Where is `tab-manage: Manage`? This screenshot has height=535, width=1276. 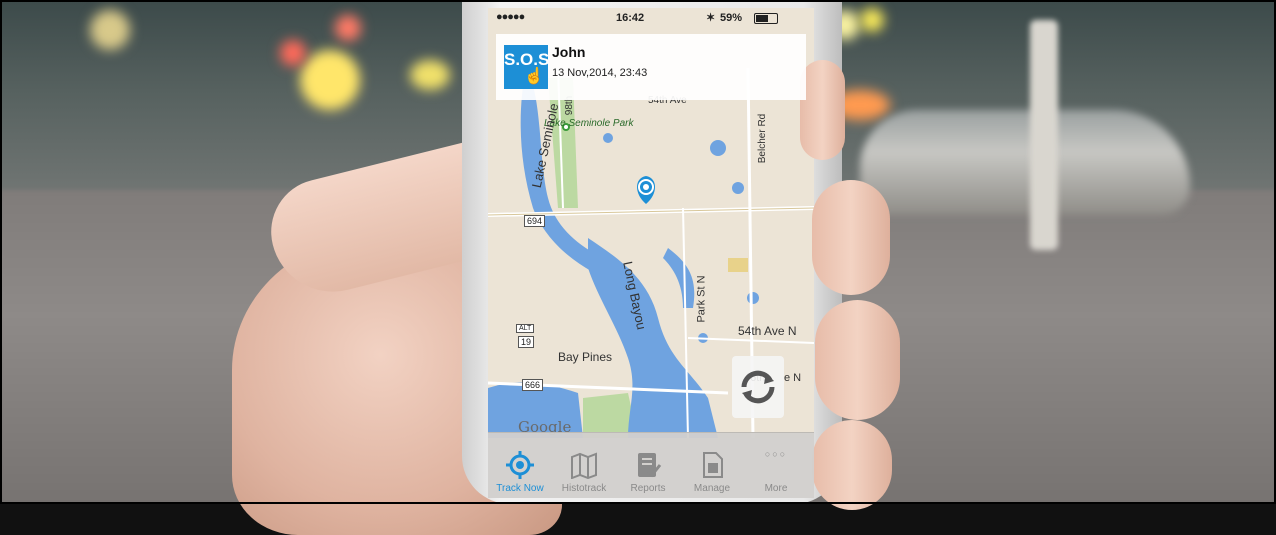
tab-manage: Manage is located at coordinates (712, 465).